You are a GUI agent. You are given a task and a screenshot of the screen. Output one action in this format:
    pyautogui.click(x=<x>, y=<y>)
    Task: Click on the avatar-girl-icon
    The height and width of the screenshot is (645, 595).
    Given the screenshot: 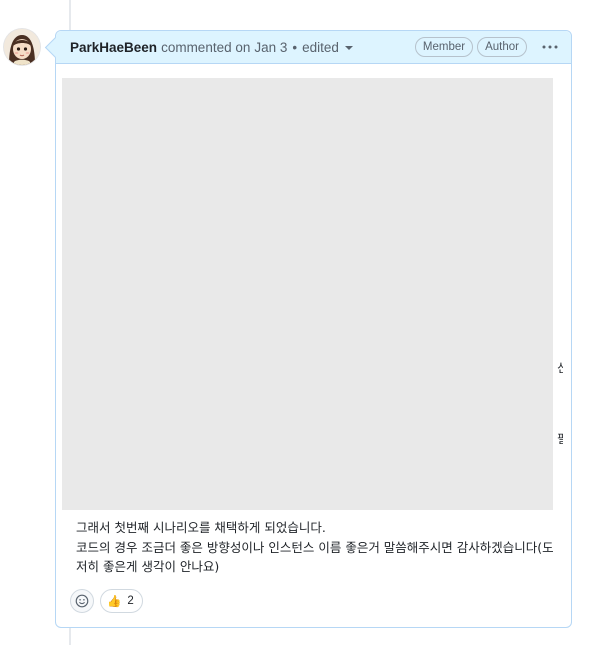 What is the action you would take?
    pyautogui.click(x=22, y=47)
    